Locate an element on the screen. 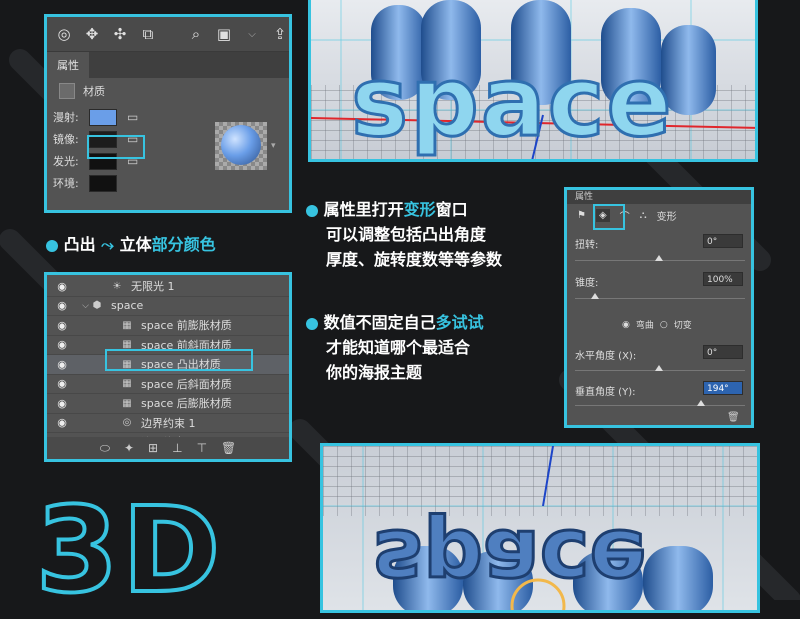 Image resolution: width=800 pixels, height=619 pixels. layer-name: space 后膨胀材质 is located at coordinates (186, 404).